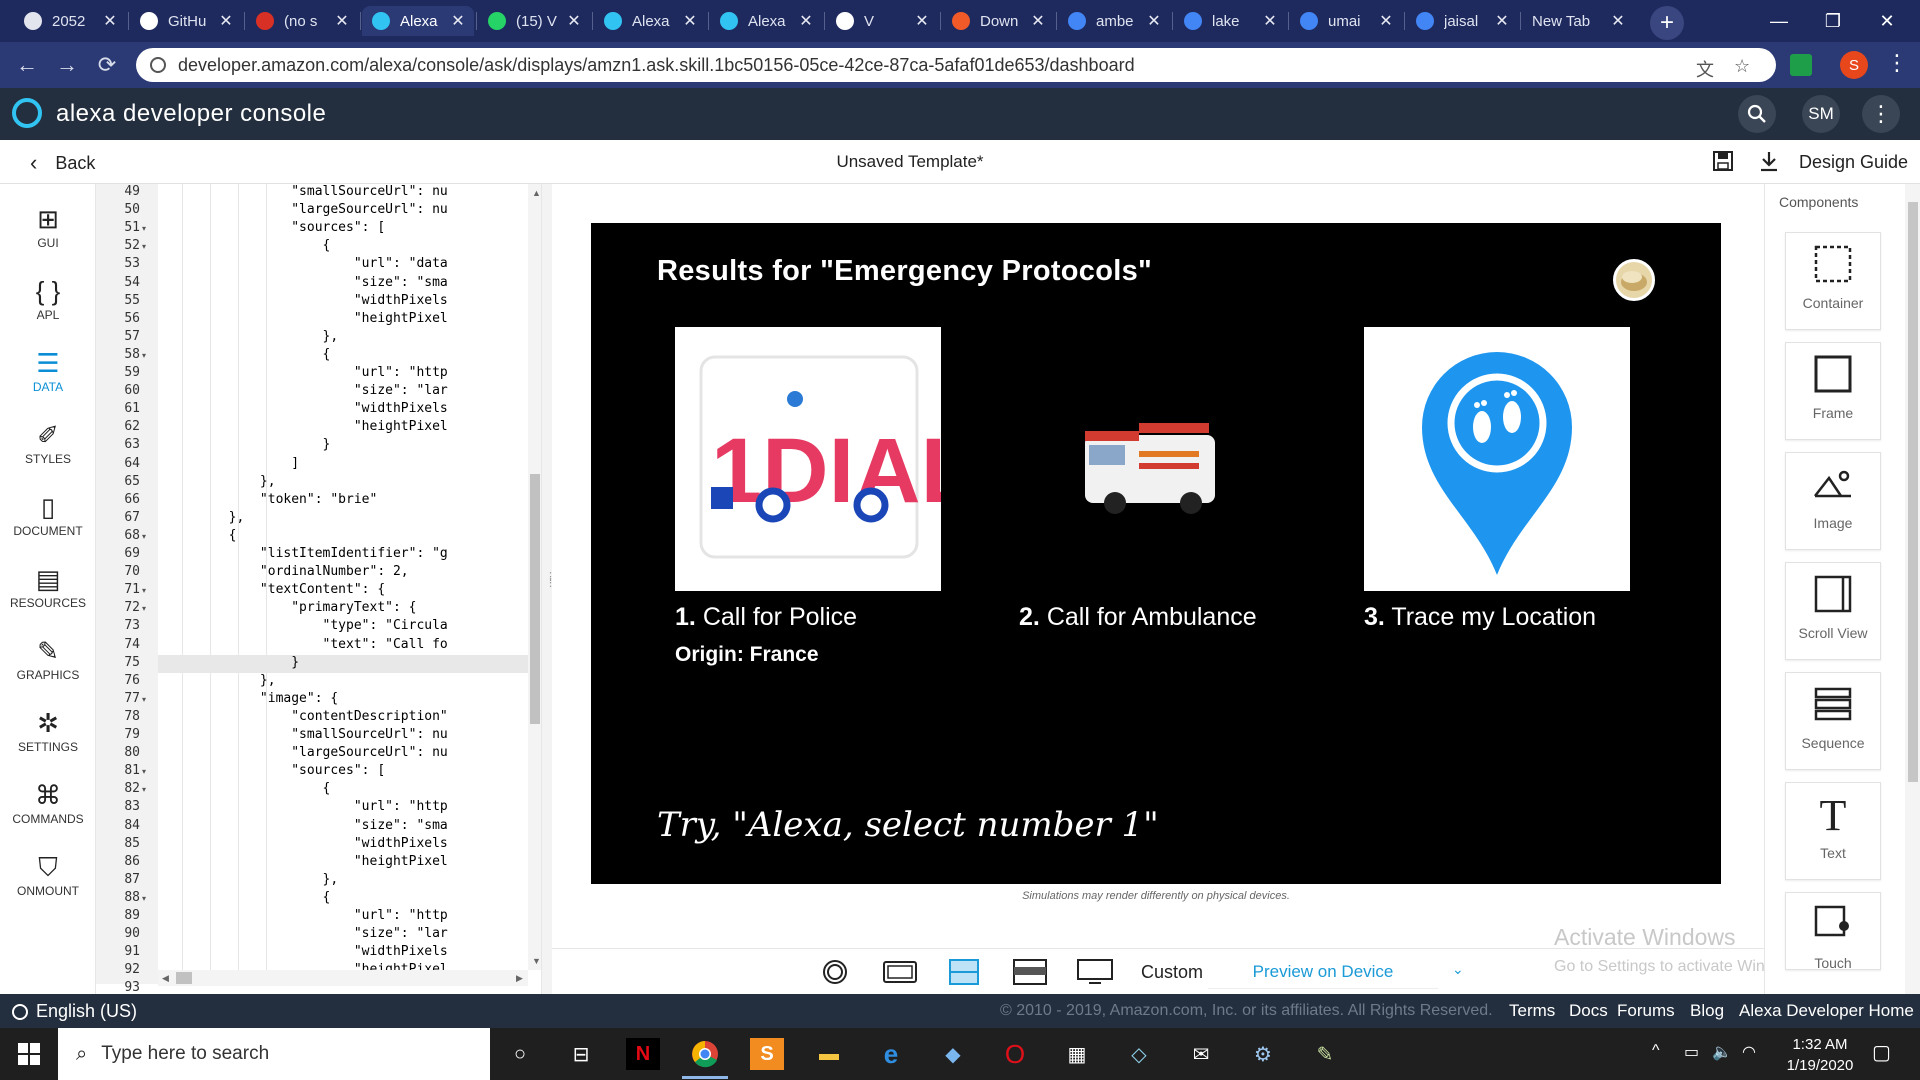  What do you see at coordinates (1821, 114) in the screenshot?
I see `user-avatar: SM` at bounding box center [1821, 114].